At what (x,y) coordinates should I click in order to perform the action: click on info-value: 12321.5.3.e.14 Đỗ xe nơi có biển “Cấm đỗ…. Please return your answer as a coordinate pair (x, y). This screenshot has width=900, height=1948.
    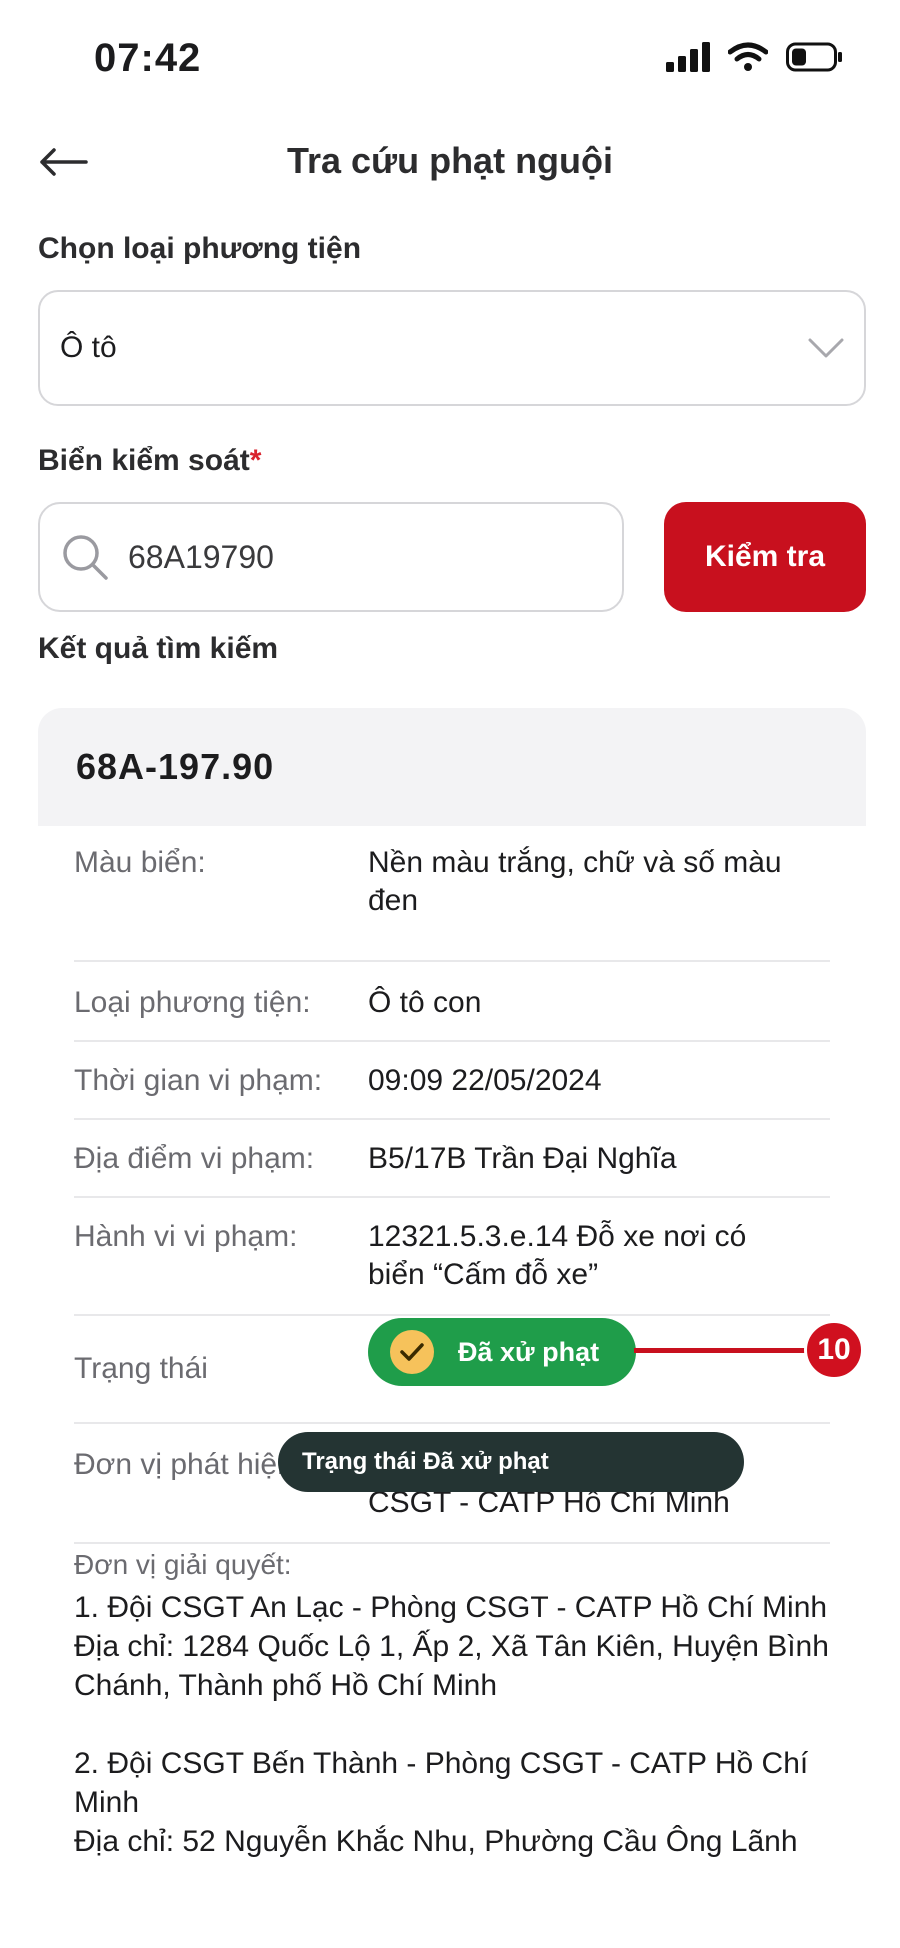
    Looking at the image, I should click on (557, 1255).